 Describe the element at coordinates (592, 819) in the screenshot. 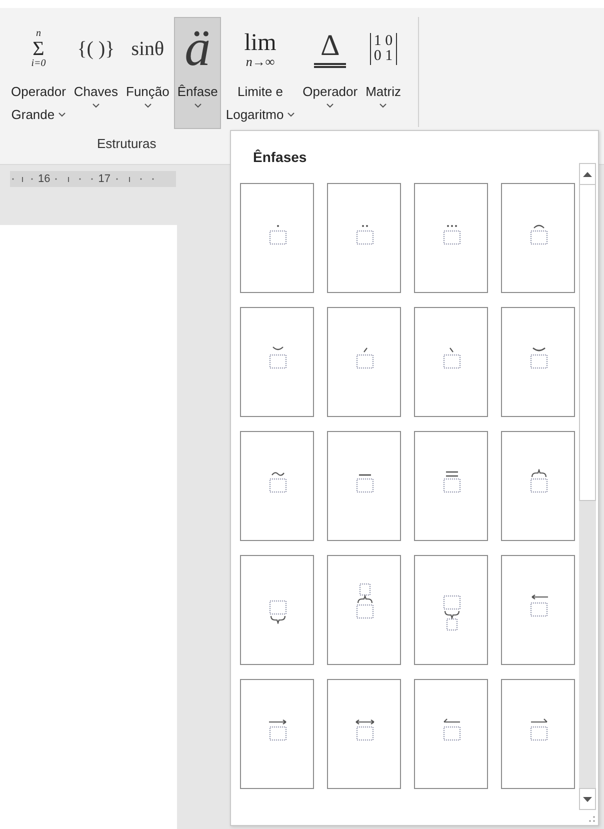

I see `resize-grip-icon` at that location.